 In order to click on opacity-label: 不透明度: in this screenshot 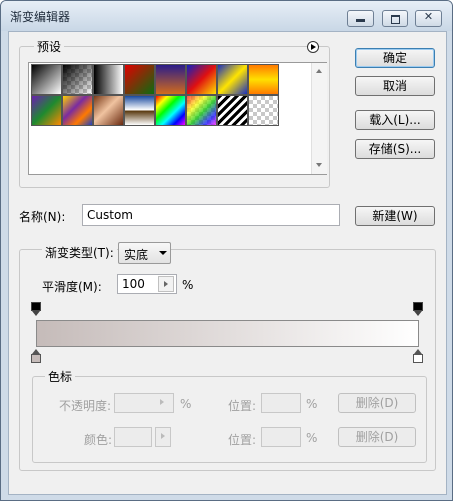, I will do `click(85, 406)`.